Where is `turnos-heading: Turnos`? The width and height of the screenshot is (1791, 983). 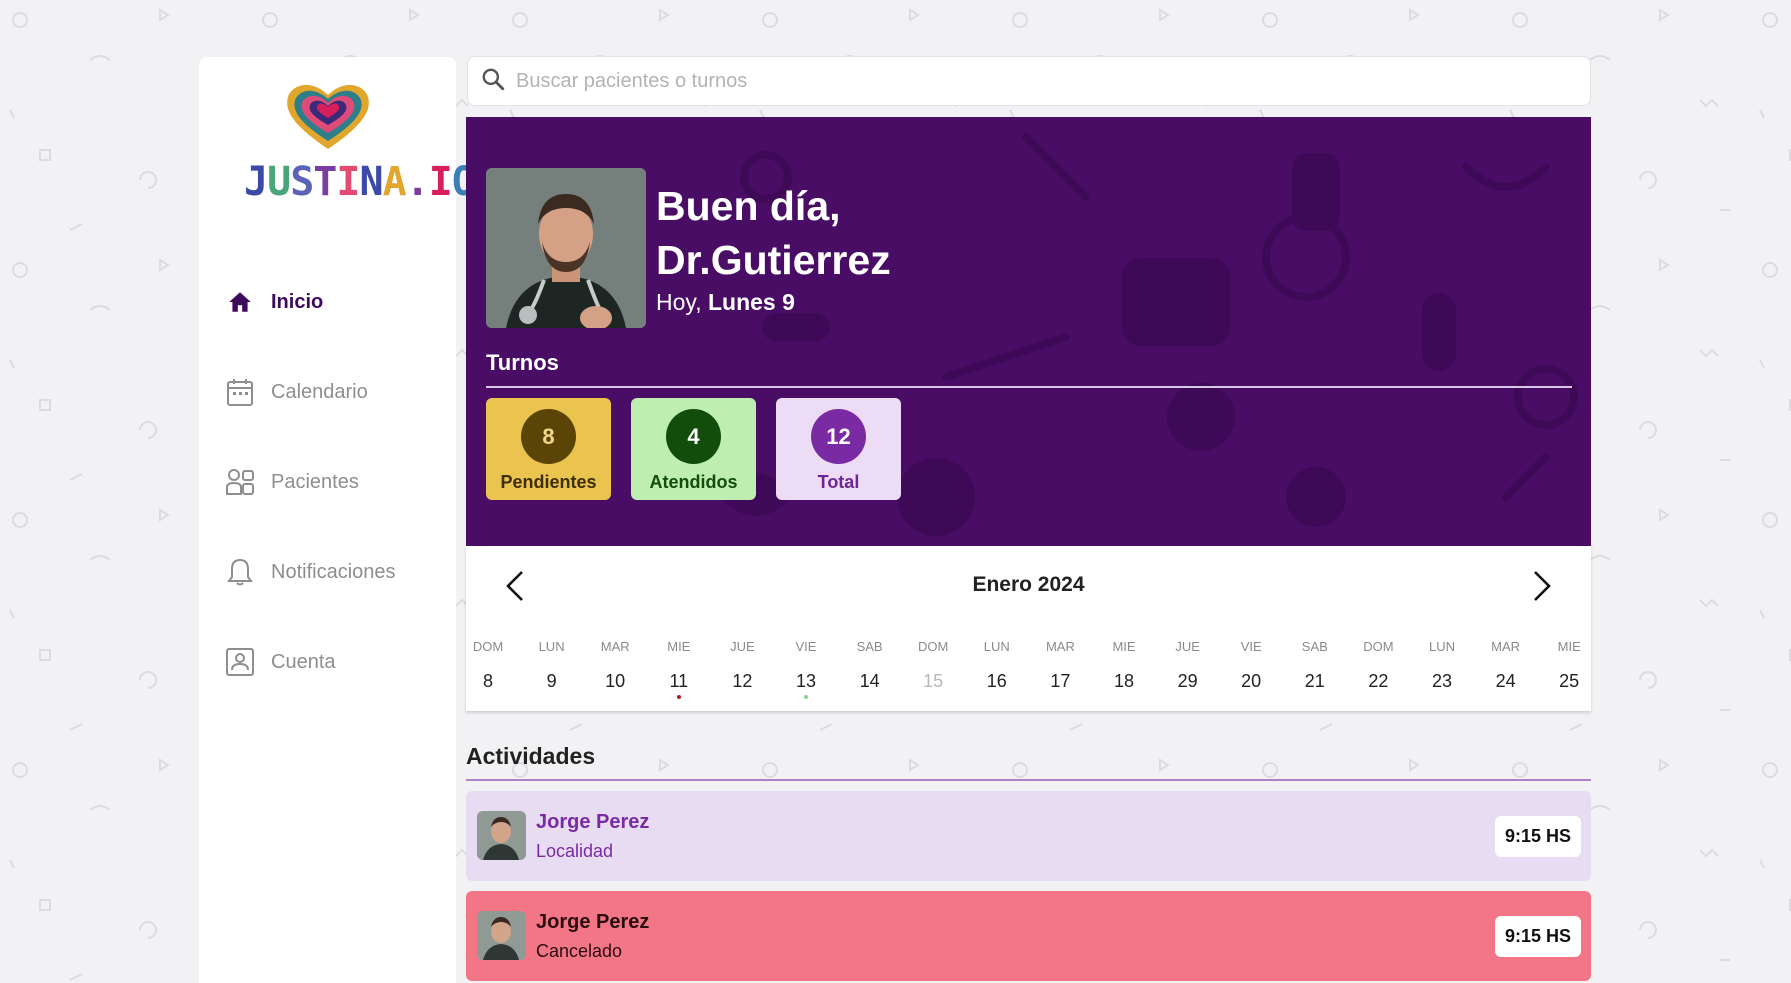 turnos-heading: Turnos is located at coordinates (522, 362).